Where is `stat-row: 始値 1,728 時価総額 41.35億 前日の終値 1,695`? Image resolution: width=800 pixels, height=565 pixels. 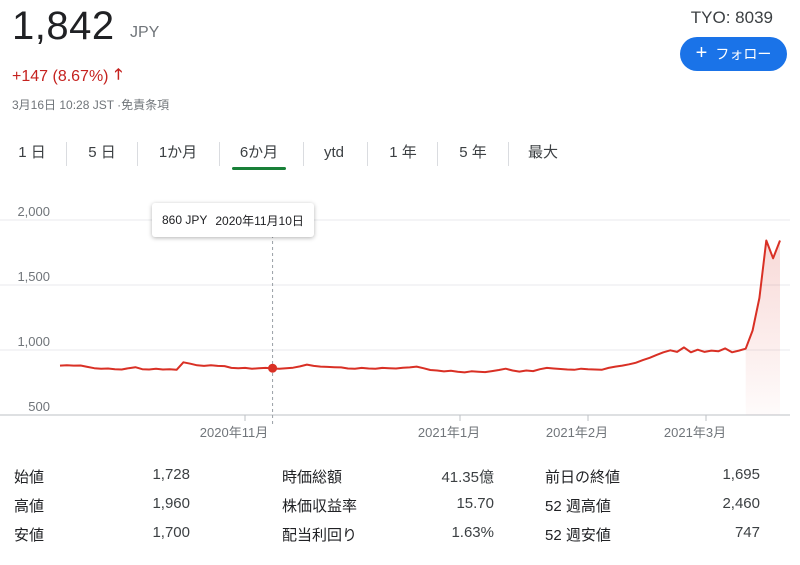
stat-row: 始値 1,728 時価総額 41.35億 前日の終値 1,695 is located at coordinates (400, 476).